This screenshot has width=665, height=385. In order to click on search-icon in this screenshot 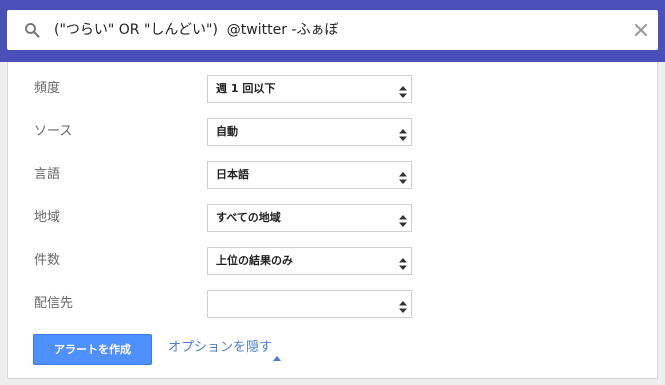, I will do `click(32, 30)`.